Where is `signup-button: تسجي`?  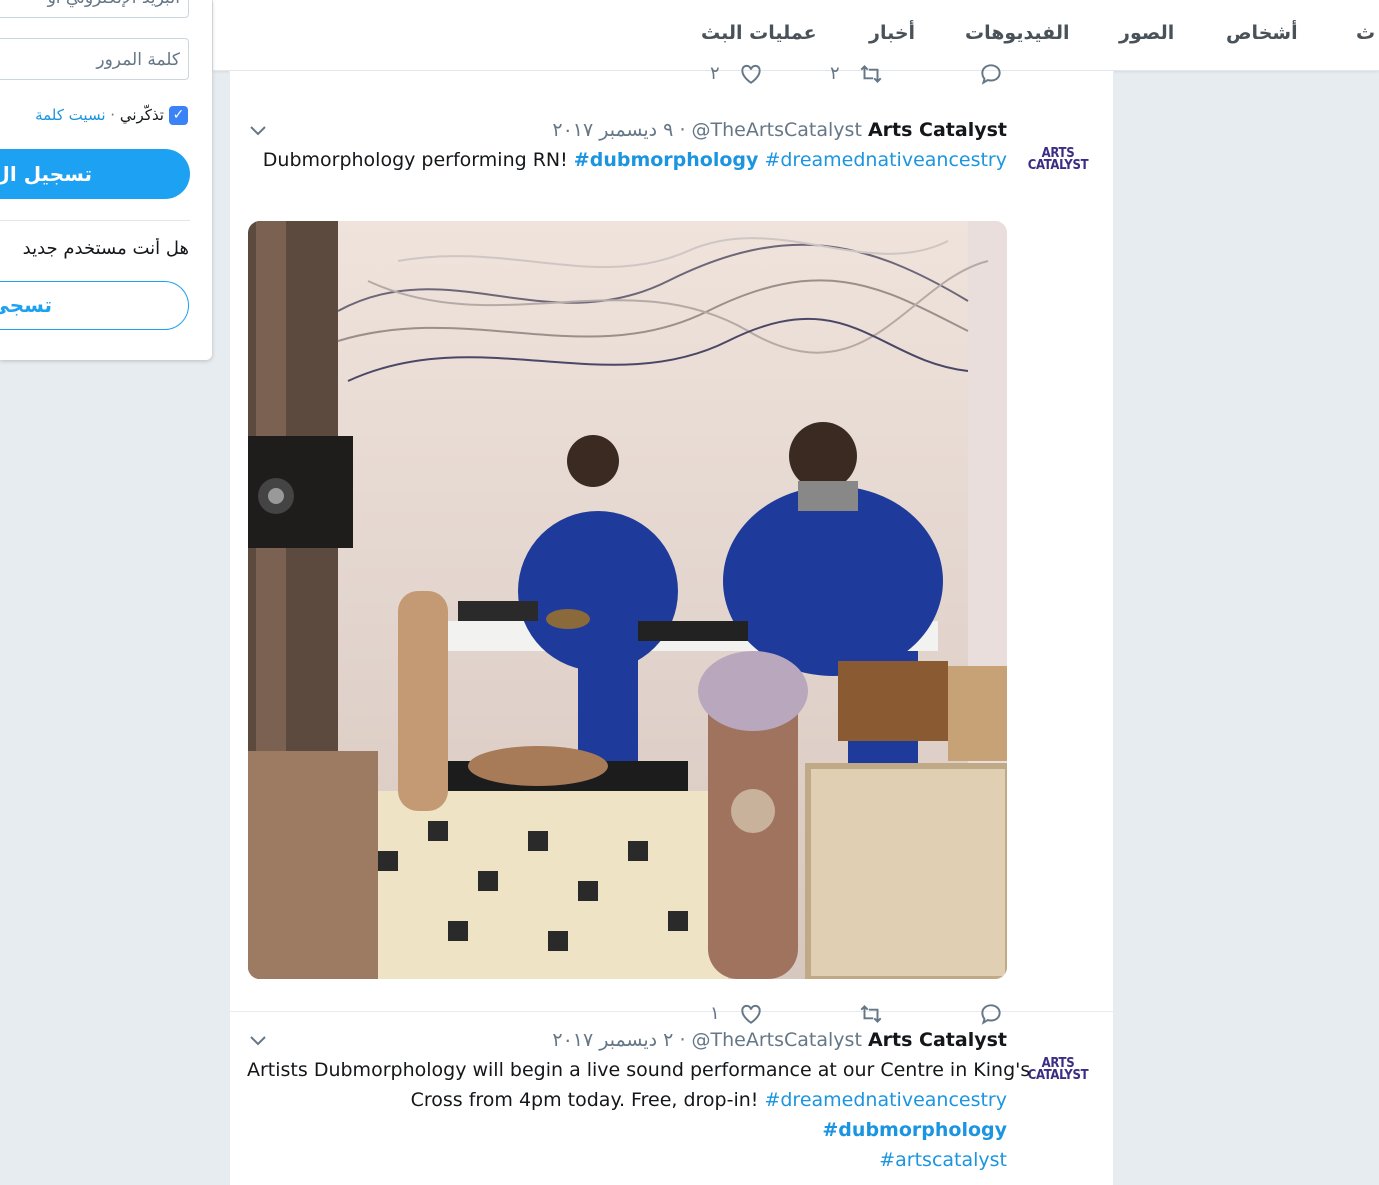 signup-button: تسجي is located at coordinates (94, 305).